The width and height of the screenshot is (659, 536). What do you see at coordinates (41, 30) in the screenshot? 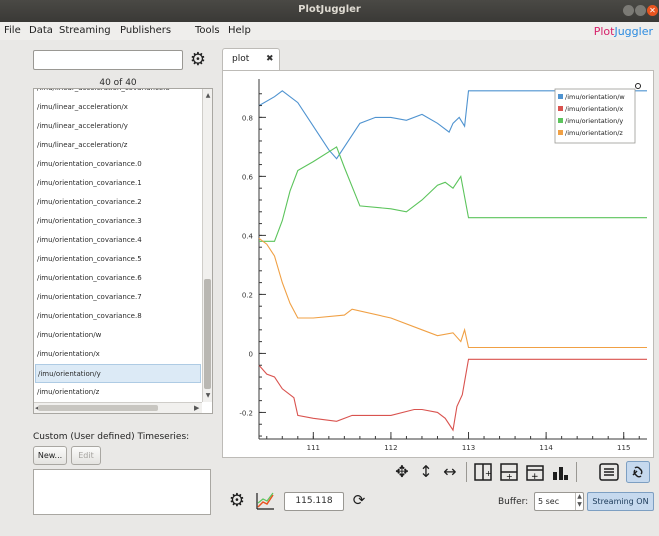
I see `menu-data: Data` at bounding box center [41, 30].